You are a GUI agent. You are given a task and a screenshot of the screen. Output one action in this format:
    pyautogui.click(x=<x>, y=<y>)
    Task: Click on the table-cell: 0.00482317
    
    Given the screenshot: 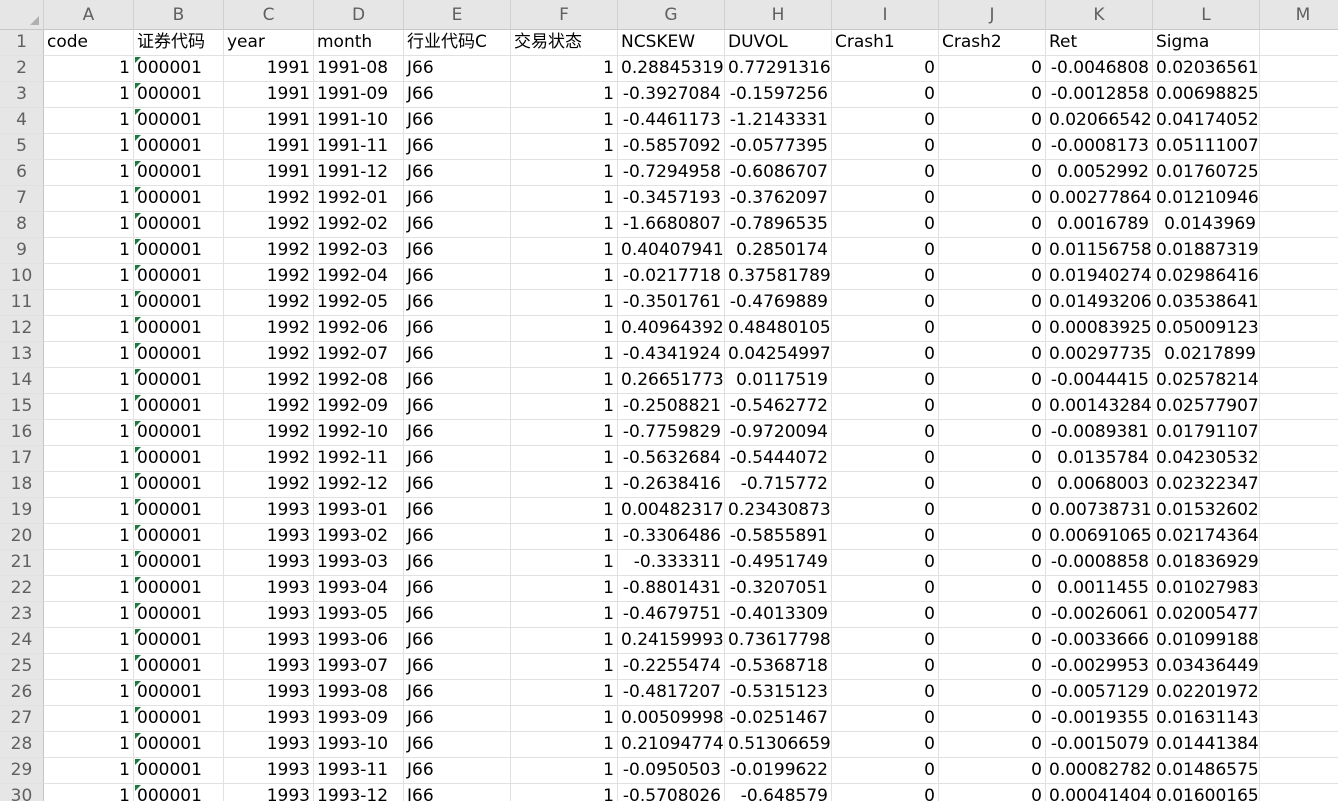 What is the action you would take?
    pyautogui.click(x=671, y=511)
    